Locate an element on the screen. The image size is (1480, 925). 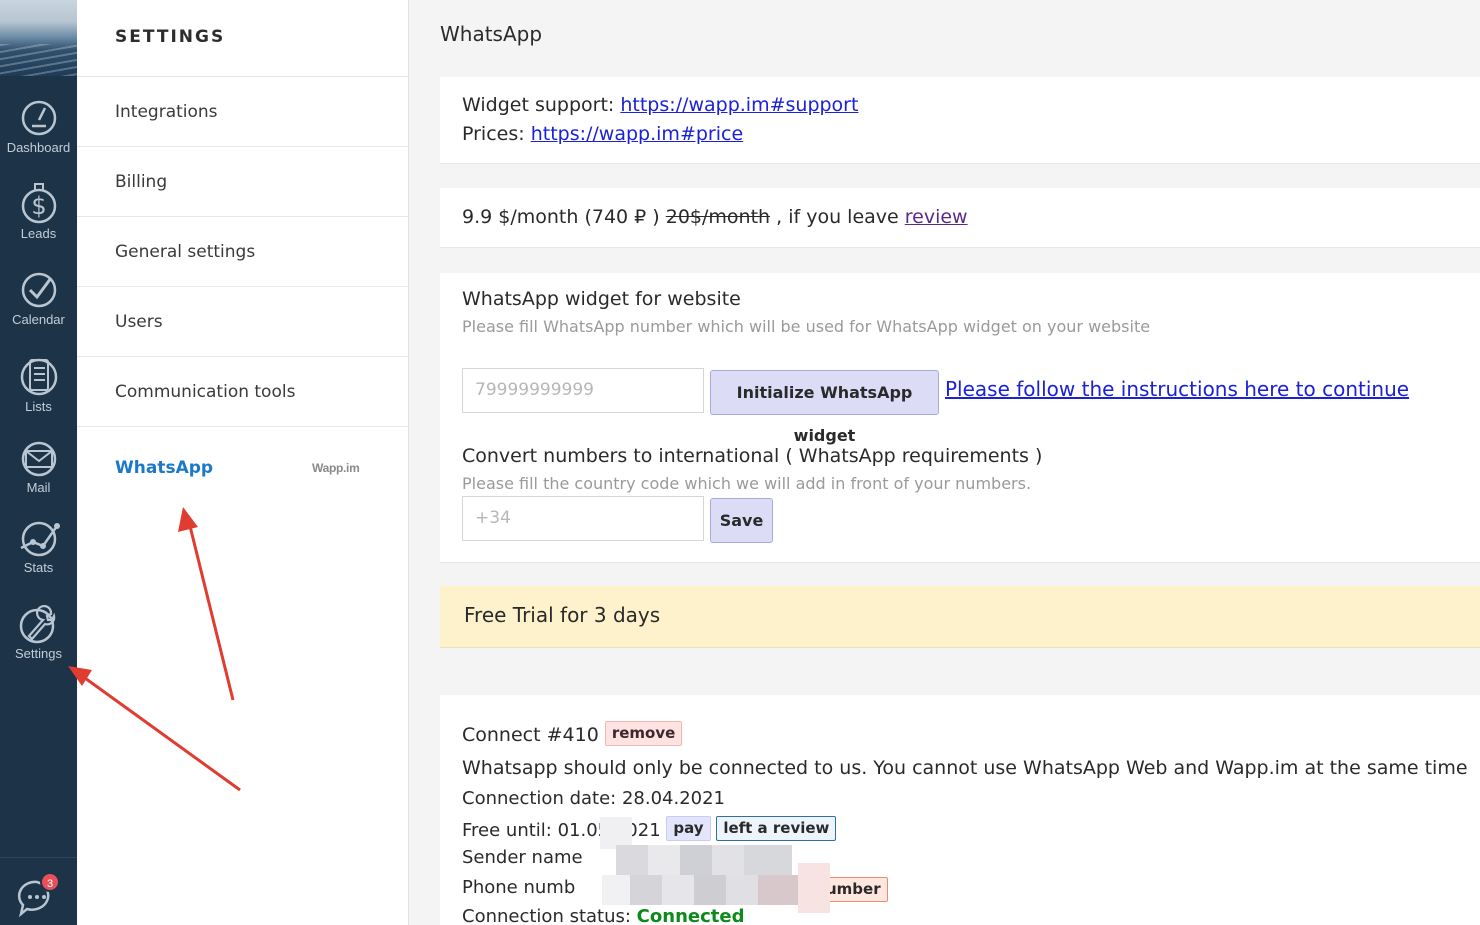
price-text: 9.9 $/month (740 ₽ ) is located at coordinates (564, 217).